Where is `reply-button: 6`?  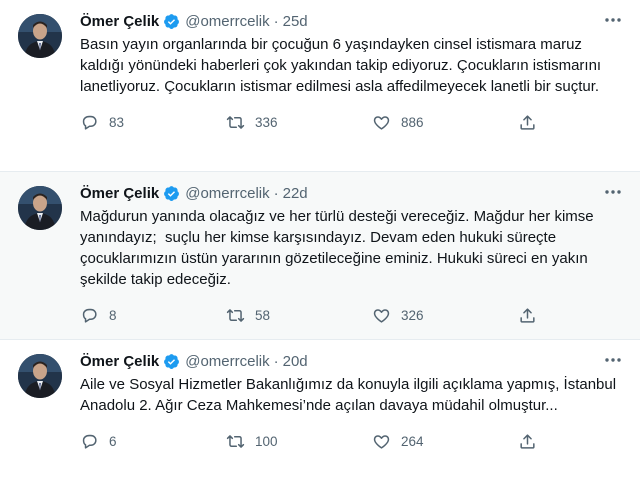
reply-button: 6 is located at coordinates (153, 441).